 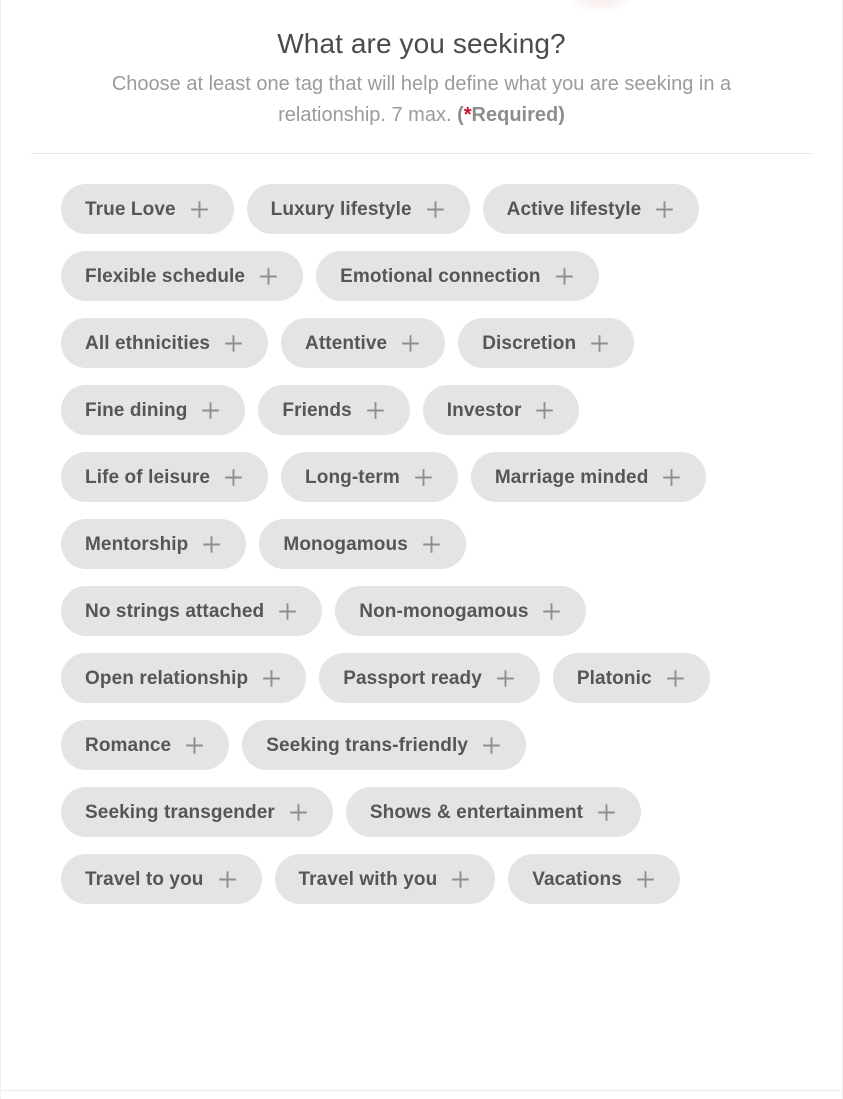 I want to click on tag-chip: Emotional connection, so click(x=457, y=276).